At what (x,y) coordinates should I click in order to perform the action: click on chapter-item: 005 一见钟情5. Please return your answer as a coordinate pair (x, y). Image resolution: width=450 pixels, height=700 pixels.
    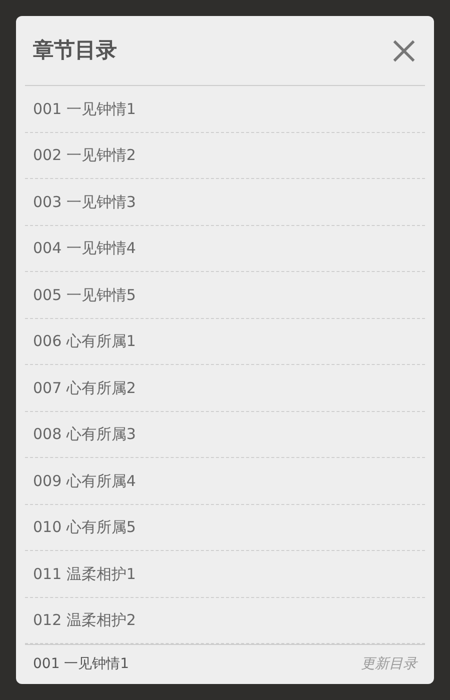
    Looking at the image, I should click on (225, 295).